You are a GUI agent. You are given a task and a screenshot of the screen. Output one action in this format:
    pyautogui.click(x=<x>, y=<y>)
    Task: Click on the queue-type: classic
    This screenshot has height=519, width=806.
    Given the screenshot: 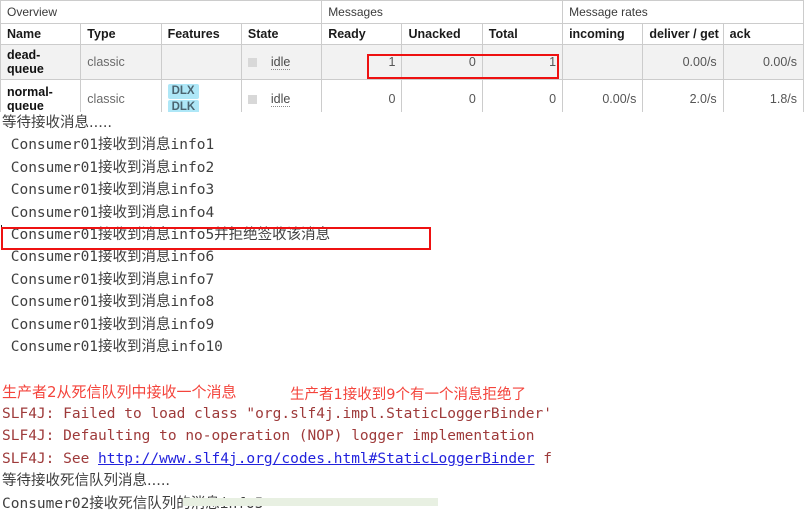 What is the action you would take?
    pyautogui.click(x=121, y=62)
    